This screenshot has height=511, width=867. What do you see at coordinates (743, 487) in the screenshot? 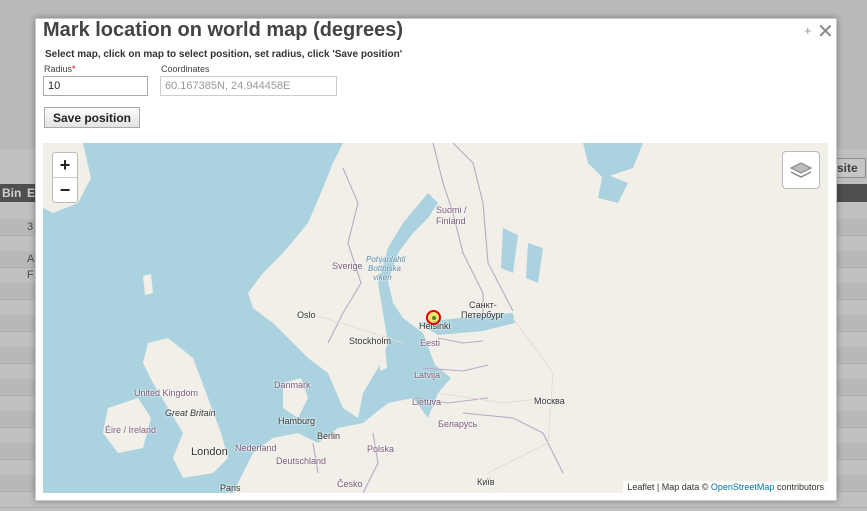
I see `openstreetmap-link: OpenStreetMap` at bounding box center [743, 487].